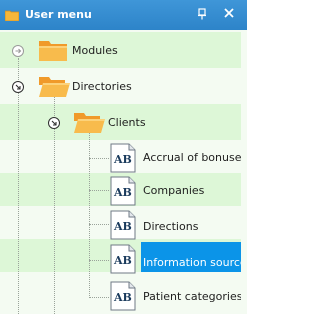  What do you see at coordinates (58, 14) in the screenshot?
I see `window-title: User menu` at bounding box center [58, 14].